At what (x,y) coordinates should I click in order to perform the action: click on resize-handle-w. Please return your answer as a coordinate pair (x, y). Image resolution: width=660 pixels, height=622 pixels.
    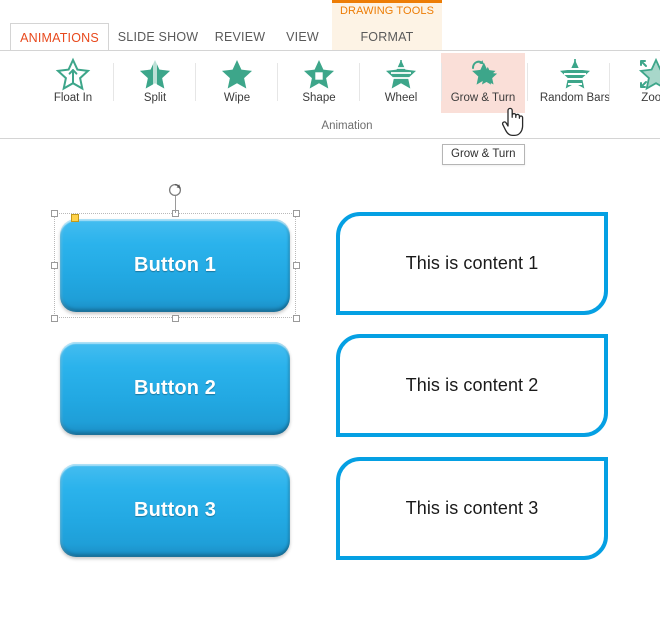
    Looking at the image, I should click on (54, 265).